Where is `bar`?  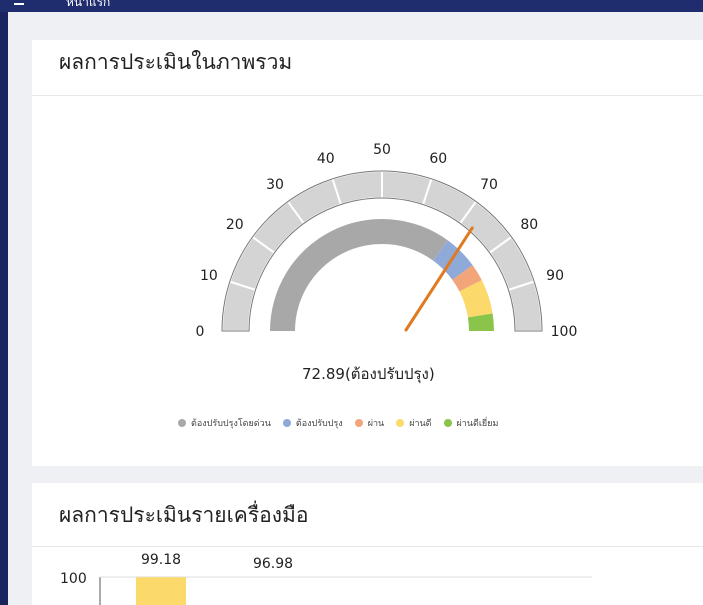 bar is located at coordinates (161, 591).